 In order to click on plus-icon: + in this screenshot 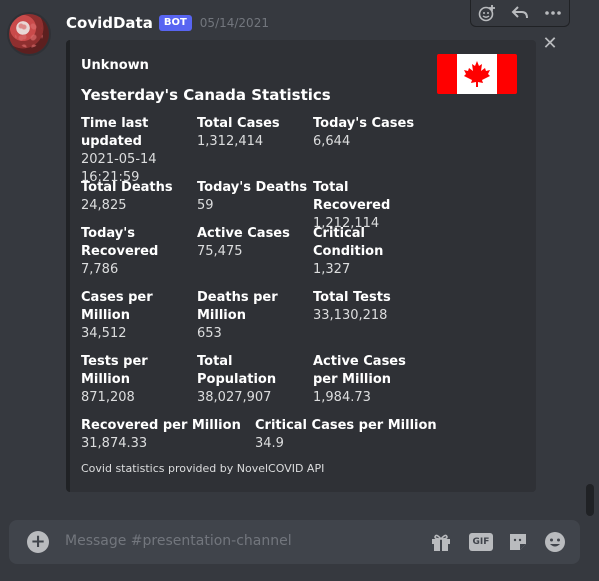, I will do `click(38, 542)`.